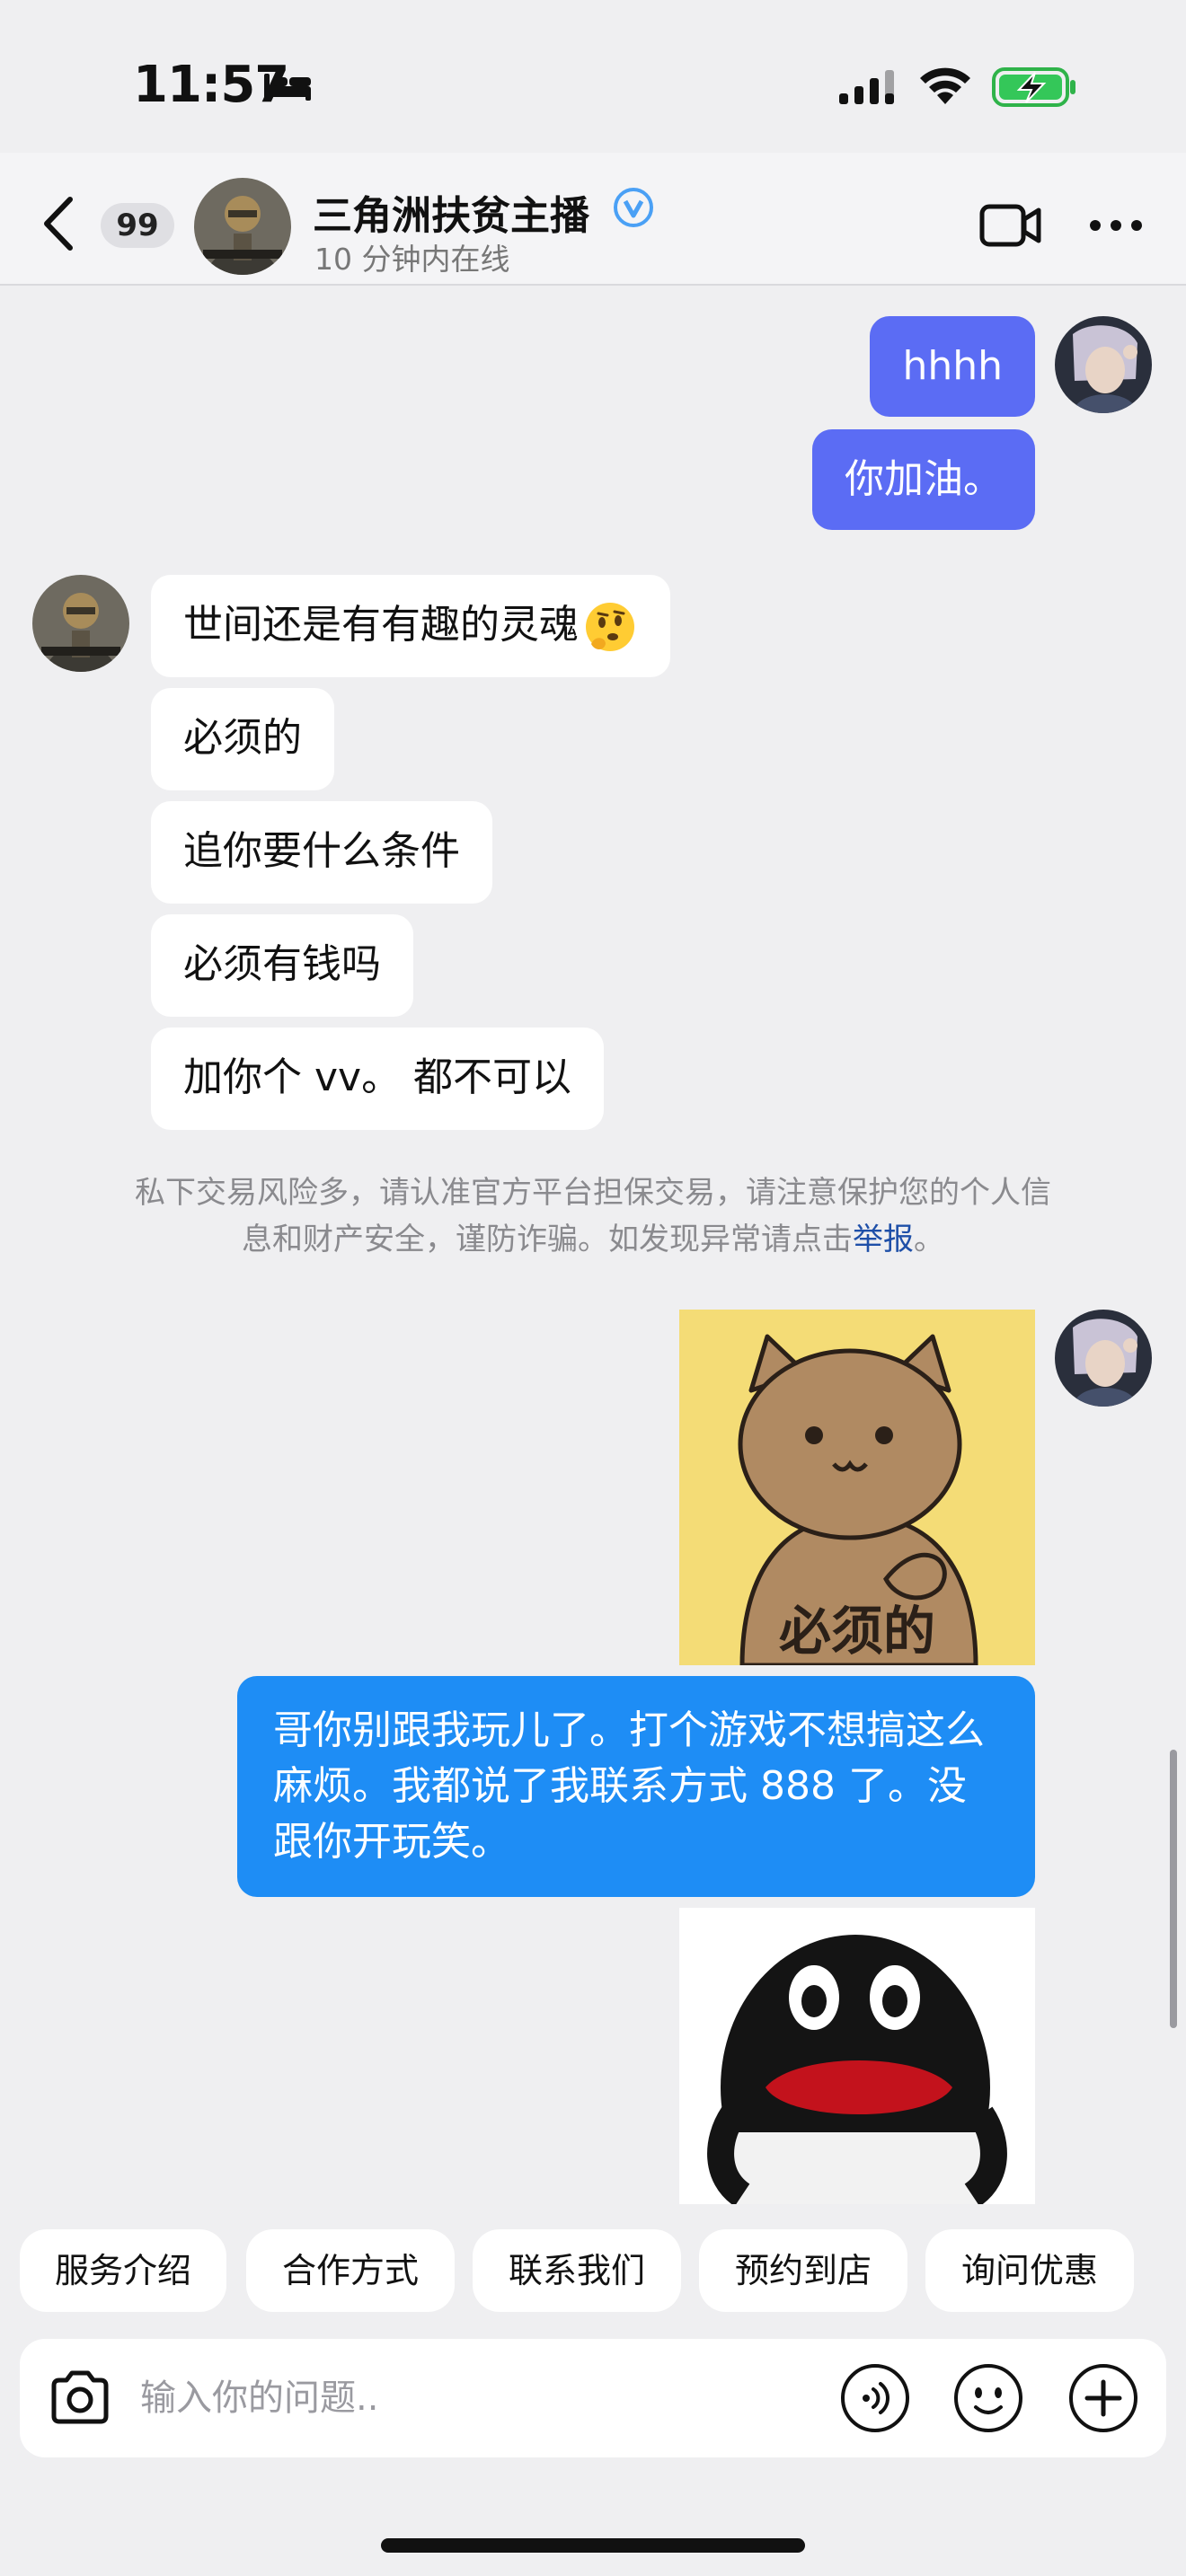 This screenshot has width=1186, height=2576. Describe the element at coordinates (412, 259) in the screenshot. I see `online-status: 10 分钟内在线` at that location.